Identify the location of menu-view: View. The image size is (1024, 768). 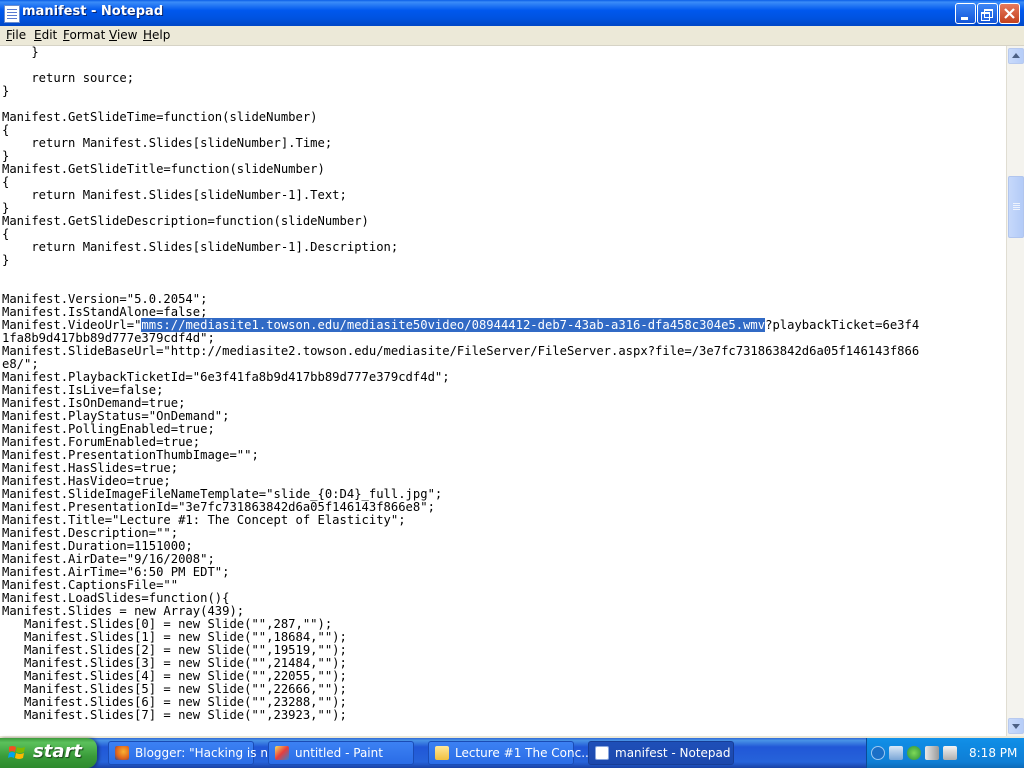
(123, 35).